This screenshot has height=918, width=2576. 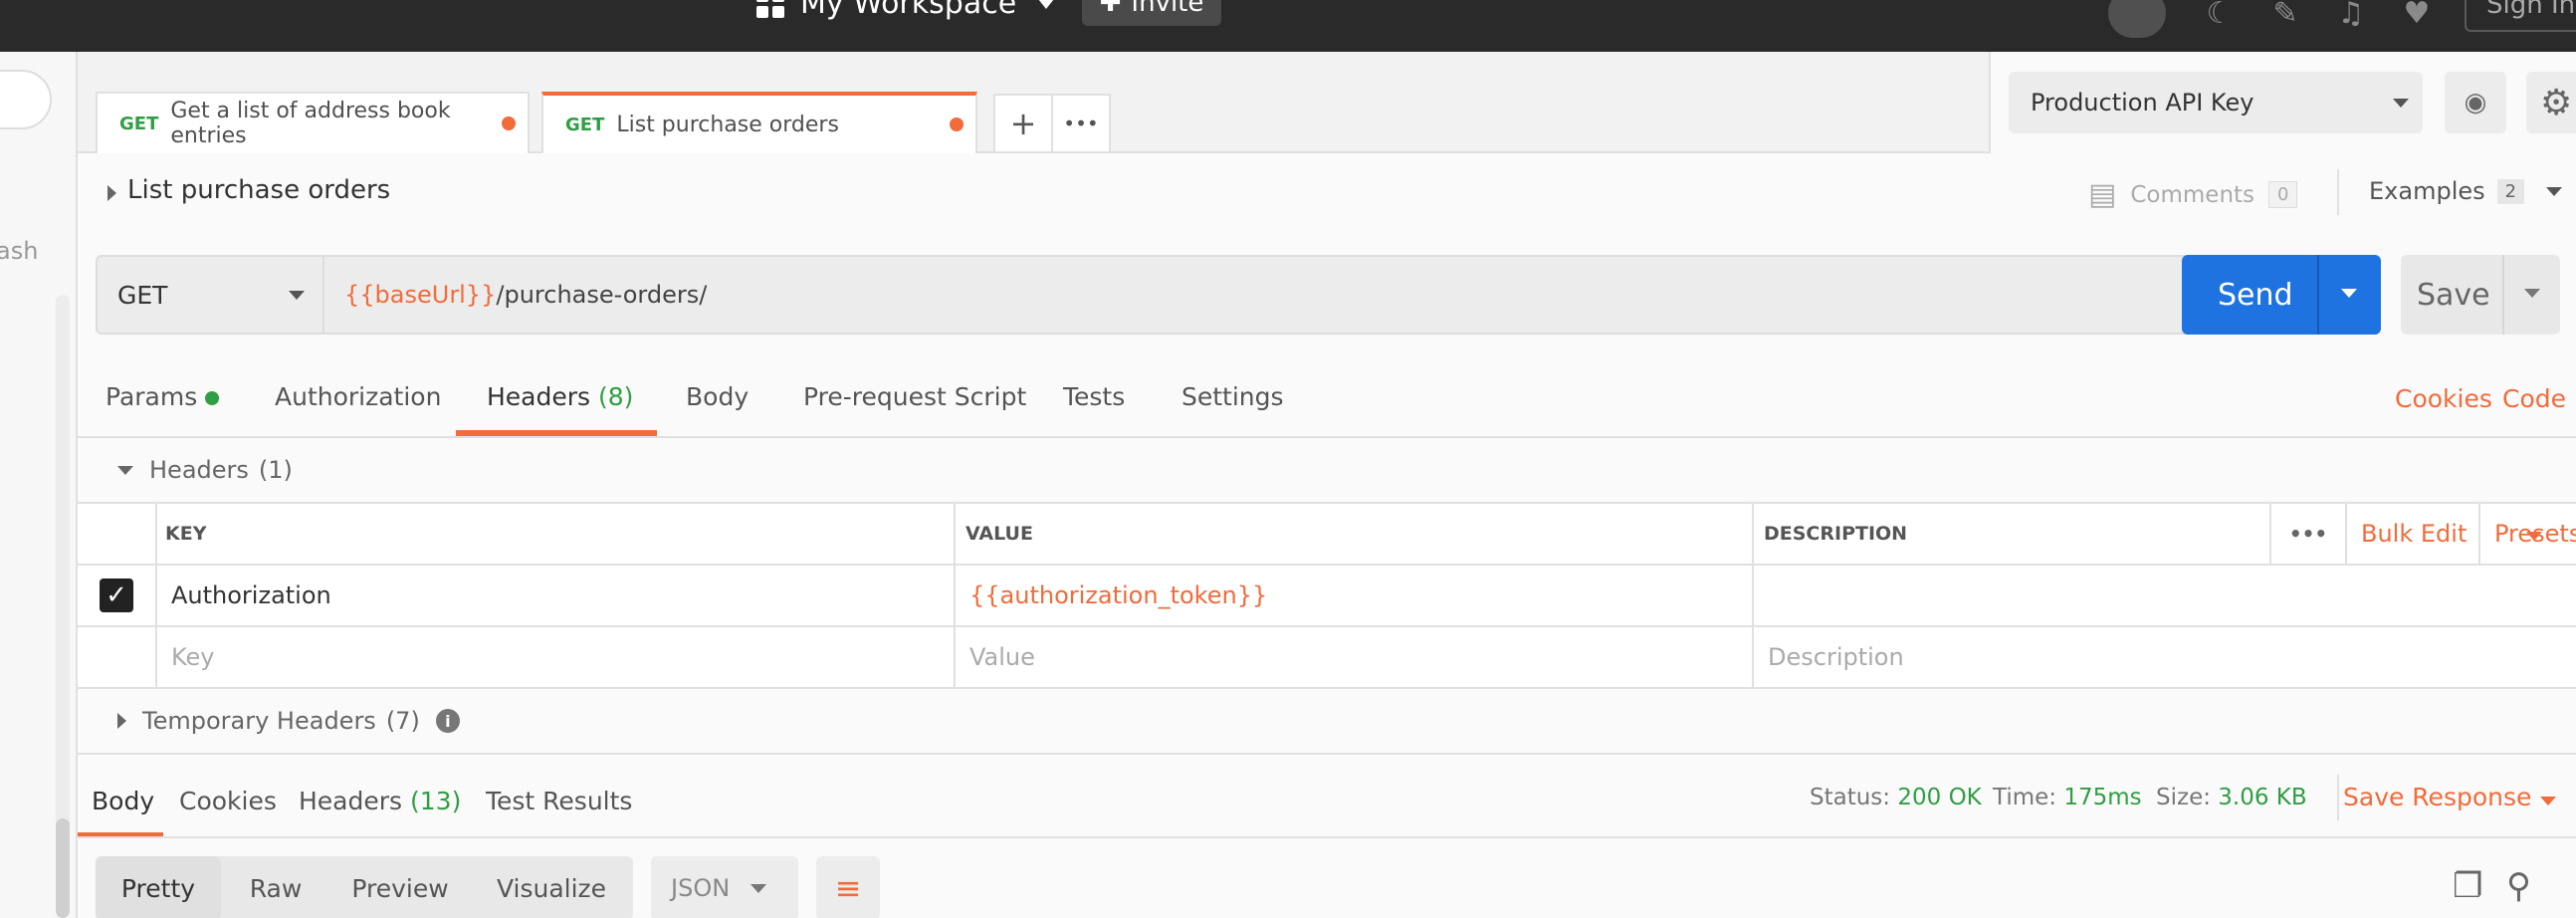 What do you see at coordinates (2520, 16) in the screenshot?
I see `signin-button: Sign In` at bounding box center [2520, 16].